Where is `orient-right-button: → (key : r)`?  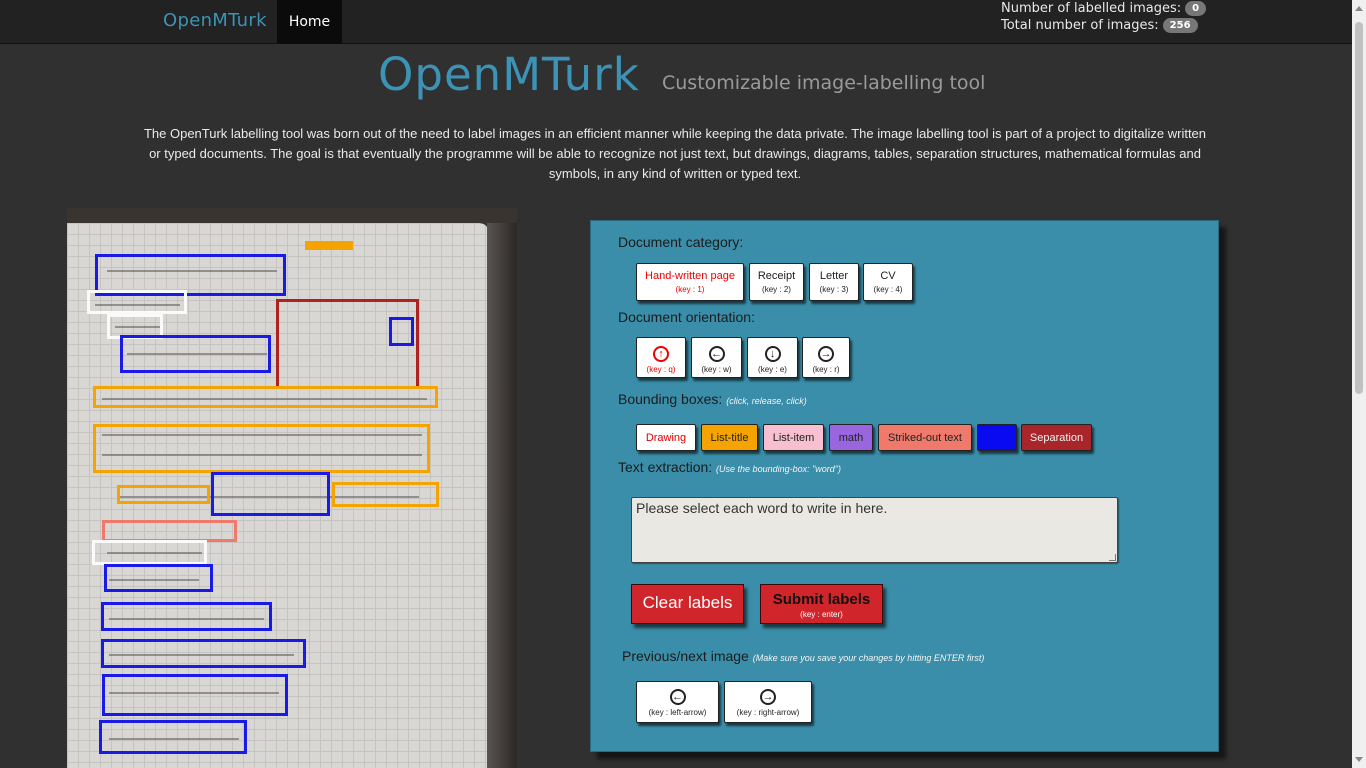
orient-right-button: → (key : r) is located at coordinates (826, 357).